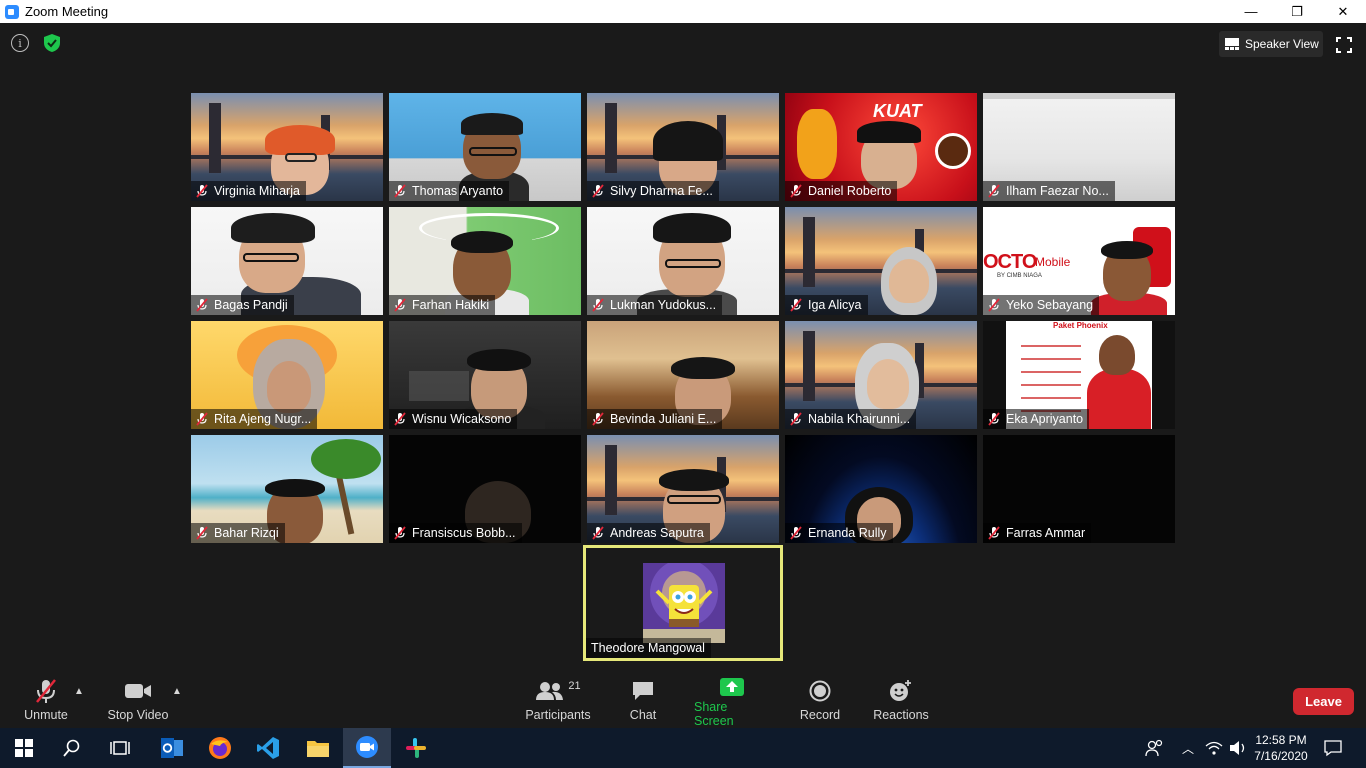  Describe the element at coordinates (732, 699) in the screenshot. I see `share-screen-button: Share Screen` at that location.